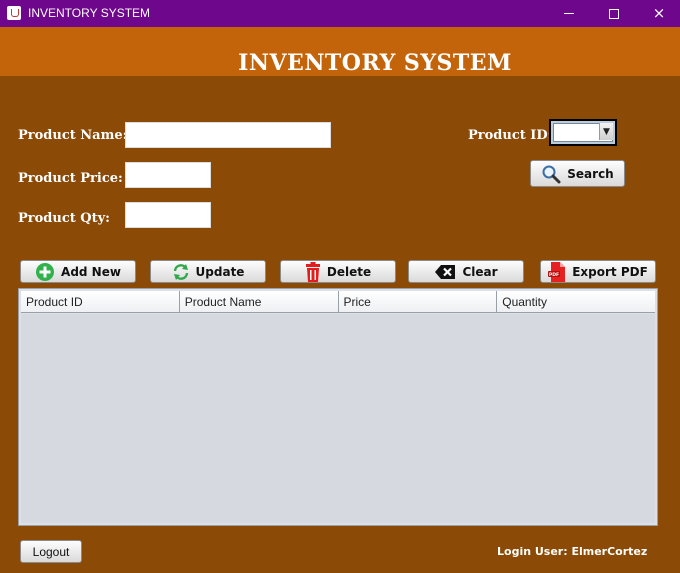  I want to click on refresh-icon, so click(181, 272).